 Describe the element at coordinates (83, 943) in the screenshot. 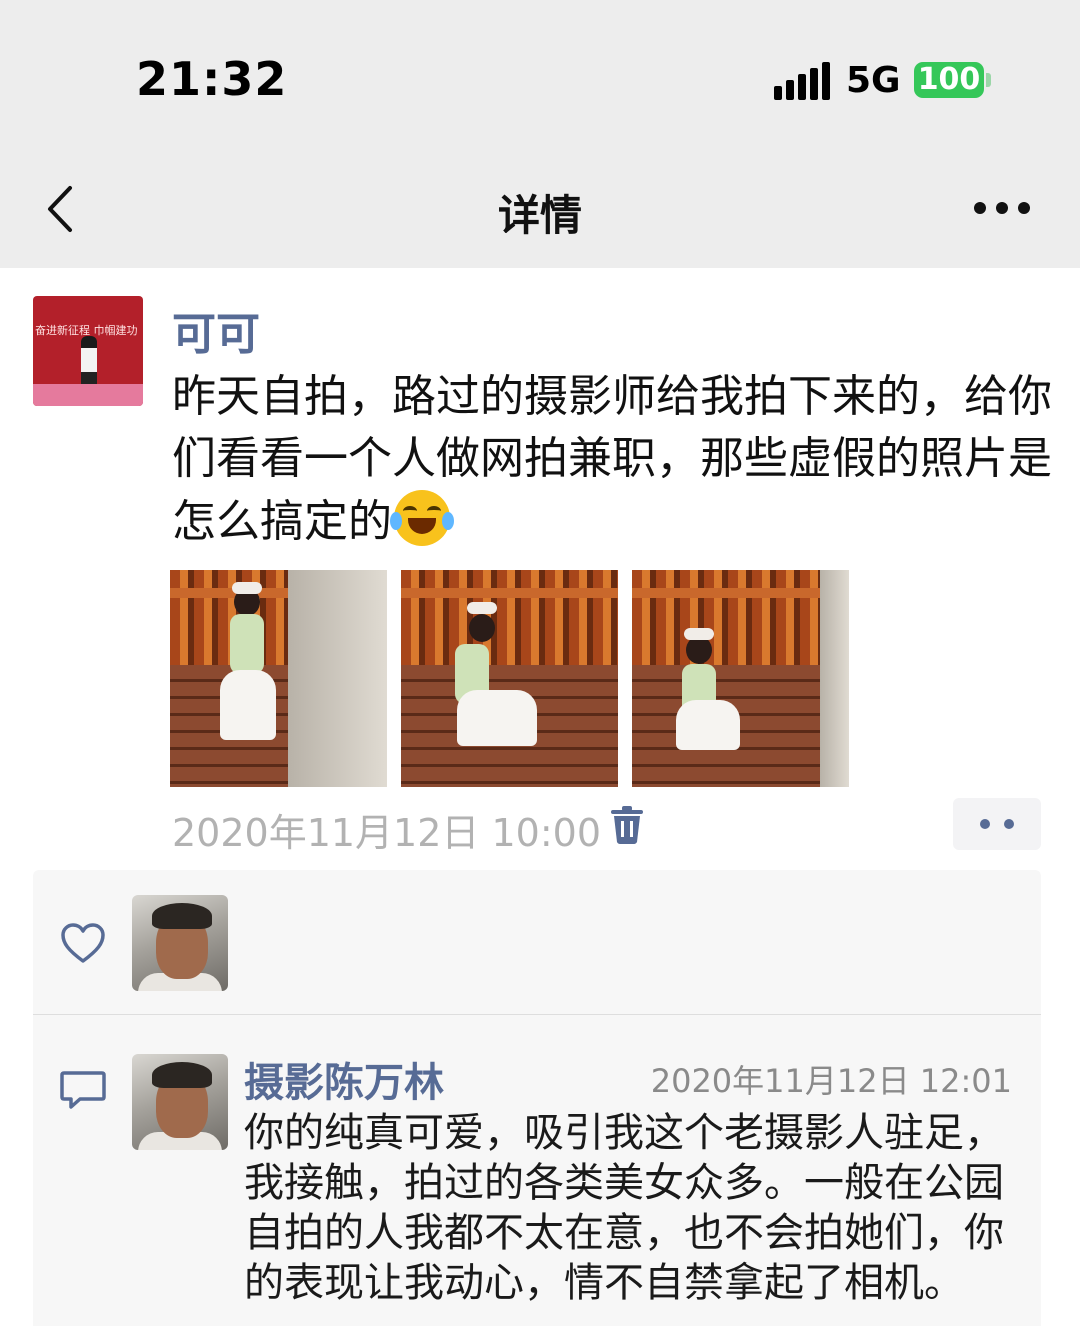

I see `heart-icon` at that location.